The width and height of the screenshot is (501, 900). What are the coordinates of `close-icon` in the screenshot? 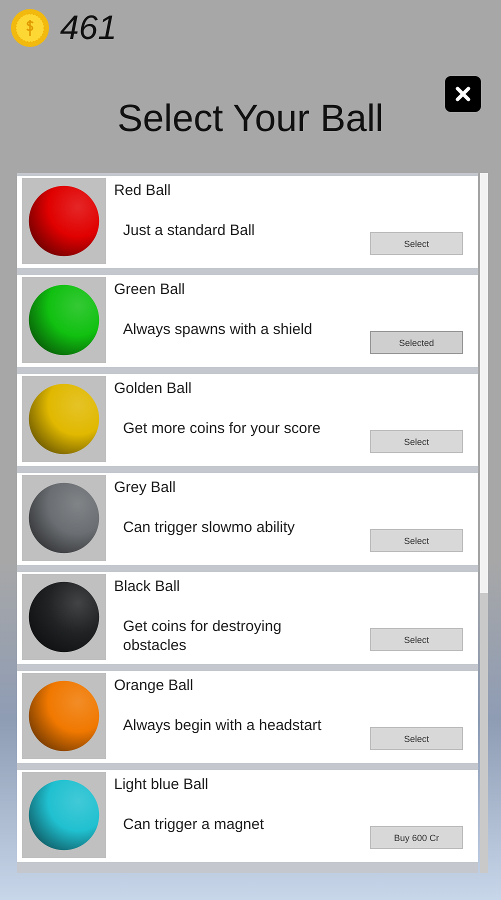 It's located at (463, 94).